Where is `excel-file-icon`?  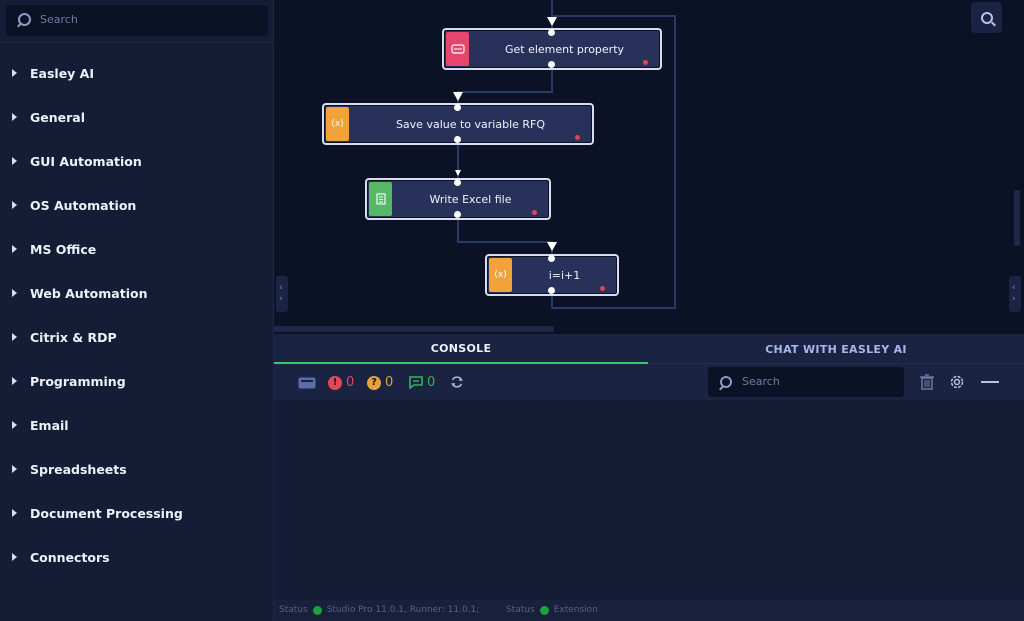
excel-file-icon is located at coordinates (380, 199).